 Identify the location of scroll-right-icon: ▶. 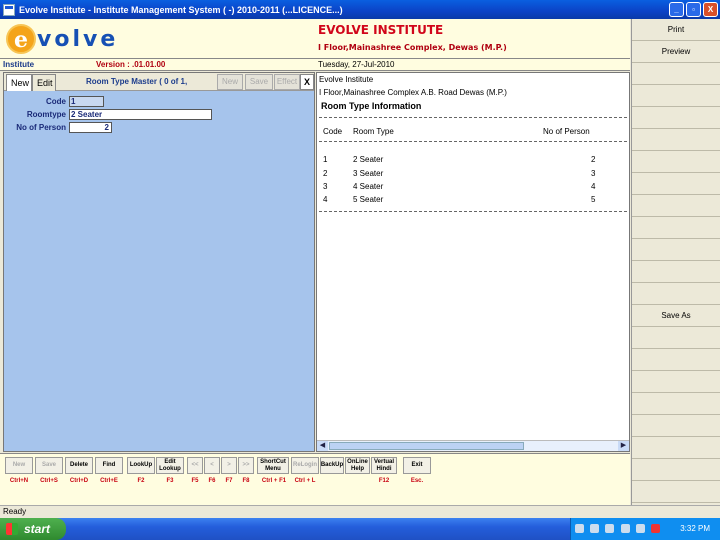
(623, 446).